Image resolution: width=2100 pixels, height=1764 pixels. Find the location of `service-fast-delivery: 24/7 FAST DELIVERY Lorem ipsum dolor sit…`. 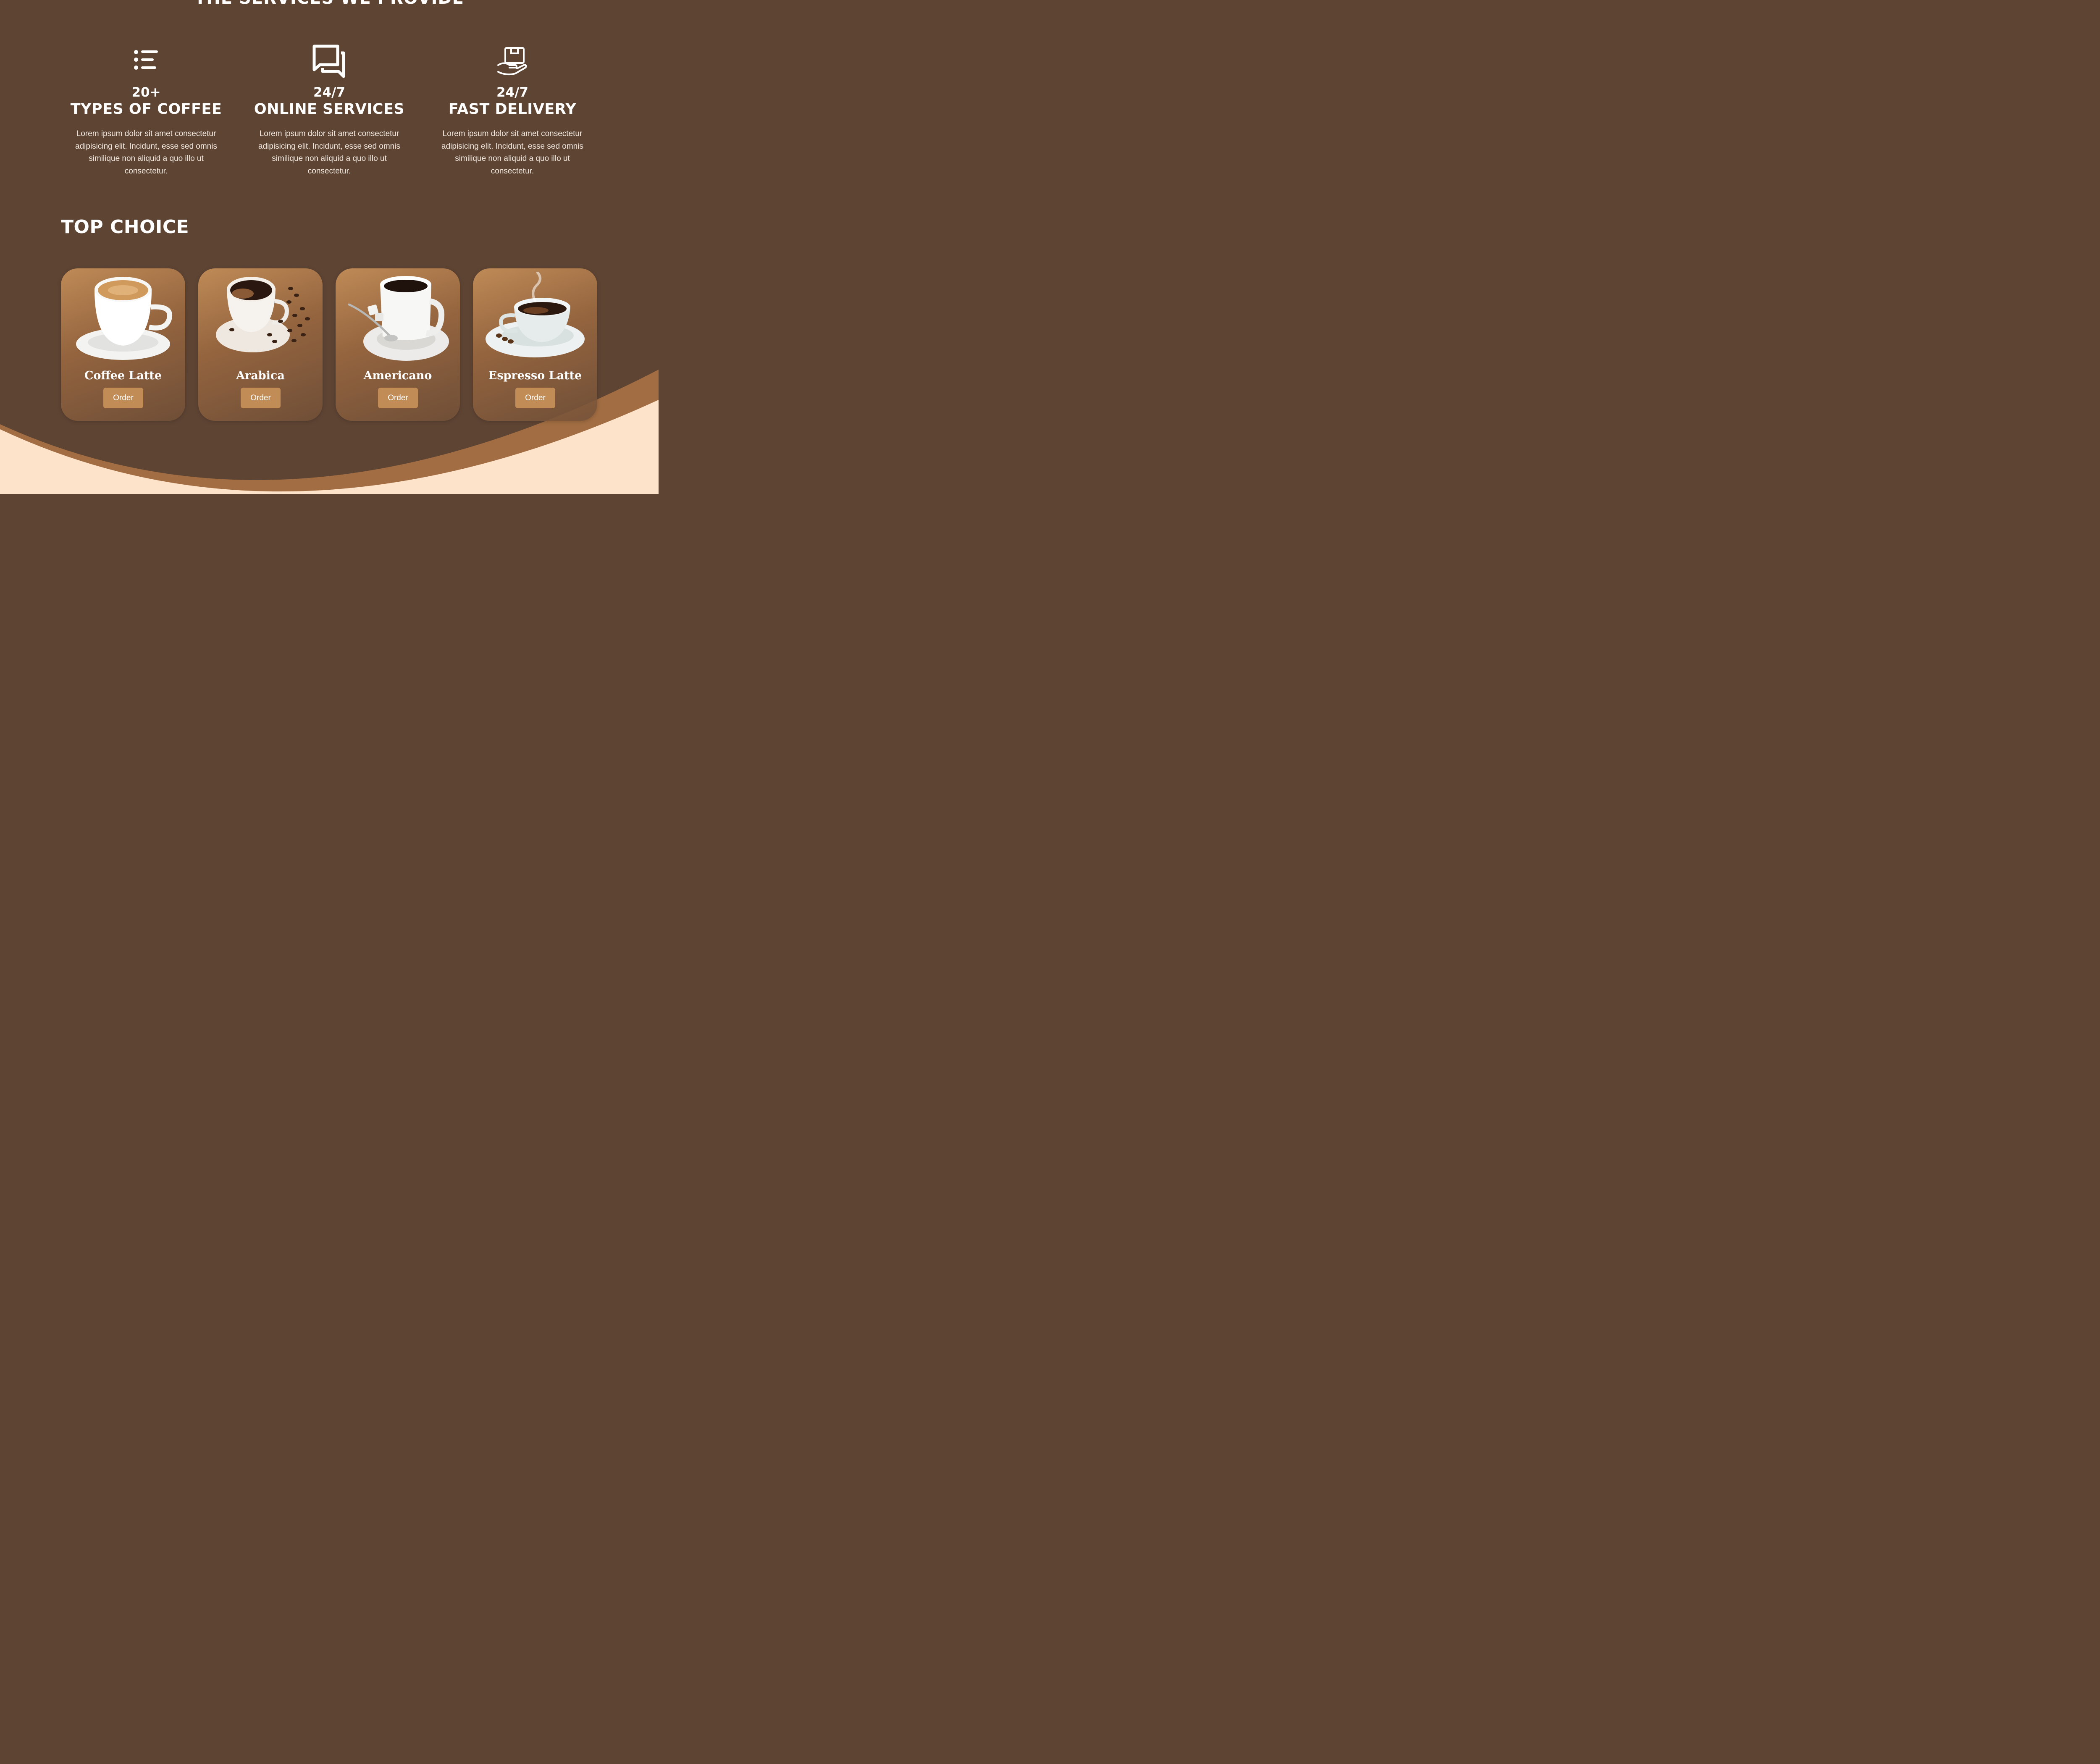

service-fast-delivery: 24/7 FAST DELIVERY Lorem ipsum dolor sit… is located at coordinates (512, 110).